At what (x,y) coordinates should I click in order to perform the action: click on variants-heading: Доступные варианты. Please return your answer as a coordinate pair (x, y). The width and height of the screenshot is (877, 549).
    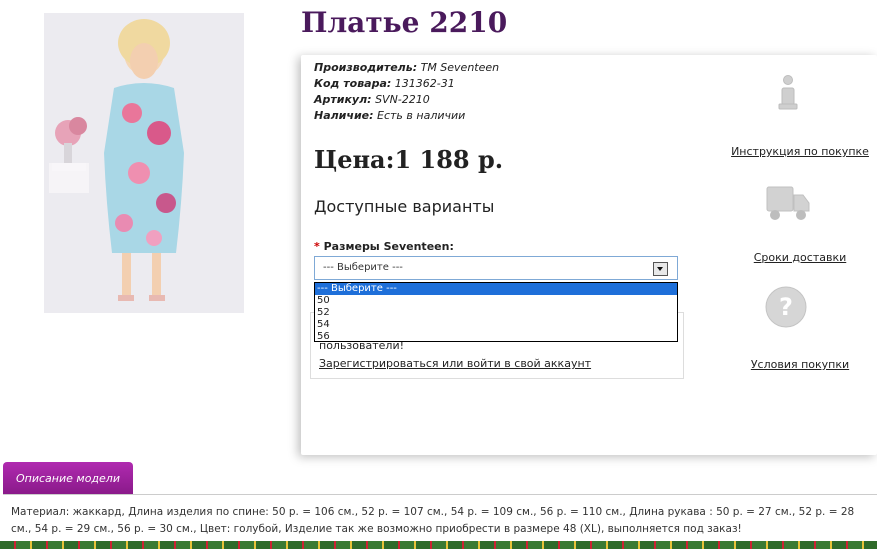
    Looking at the image, I should click on (404, 206).